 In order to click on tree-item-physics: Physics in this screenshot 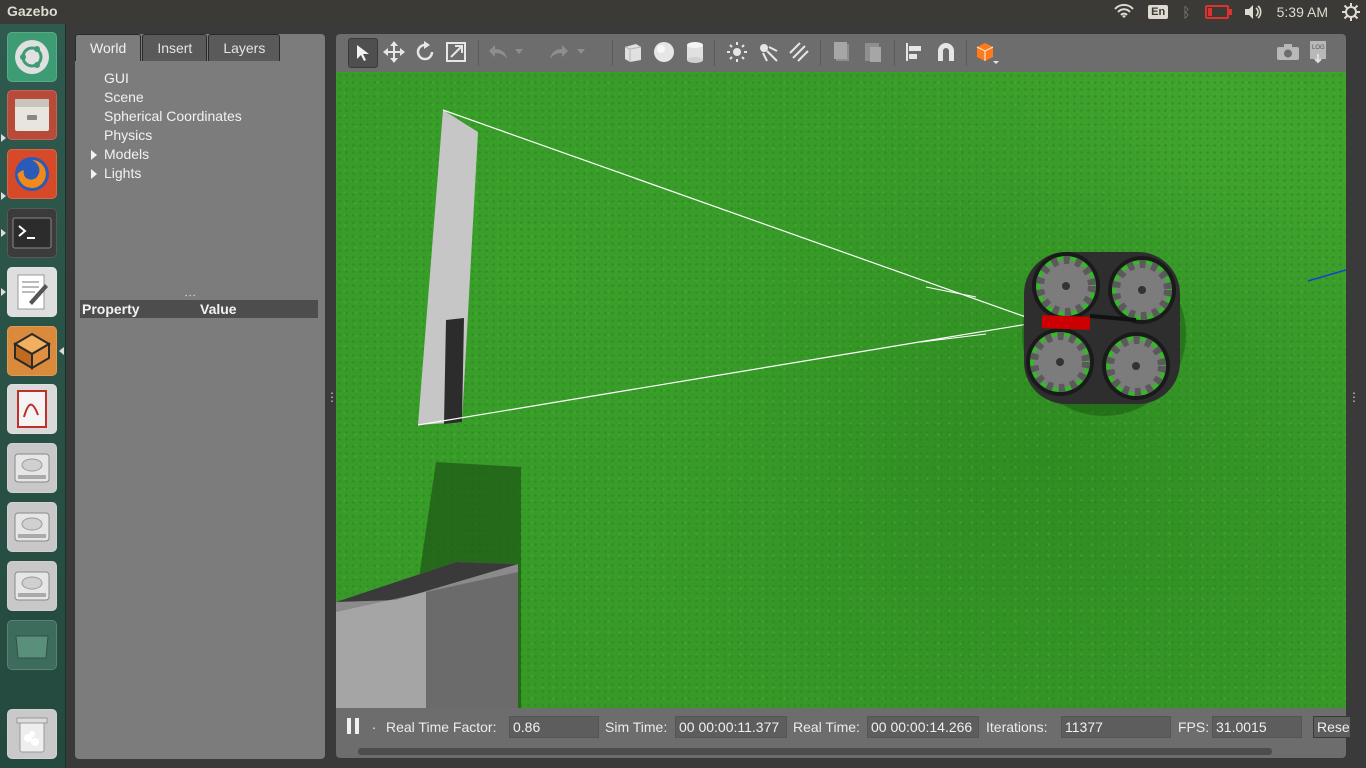, I will do `click(165, 135)`.